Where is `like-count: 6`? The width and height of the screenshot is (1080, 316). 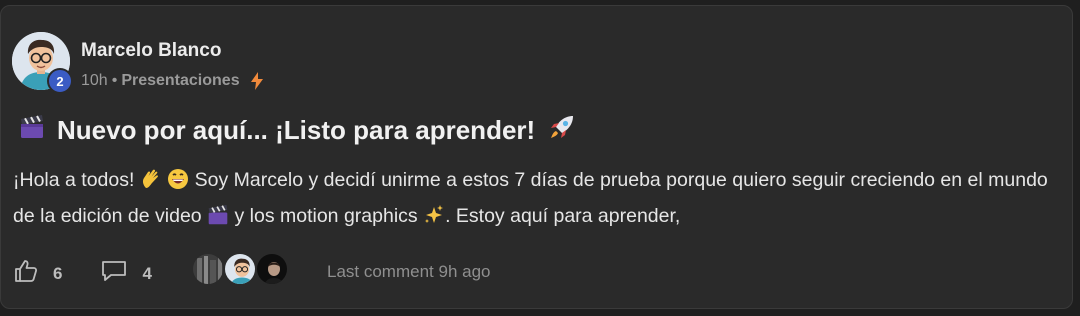 like-count: 6 is located at coordinates (58, 273).